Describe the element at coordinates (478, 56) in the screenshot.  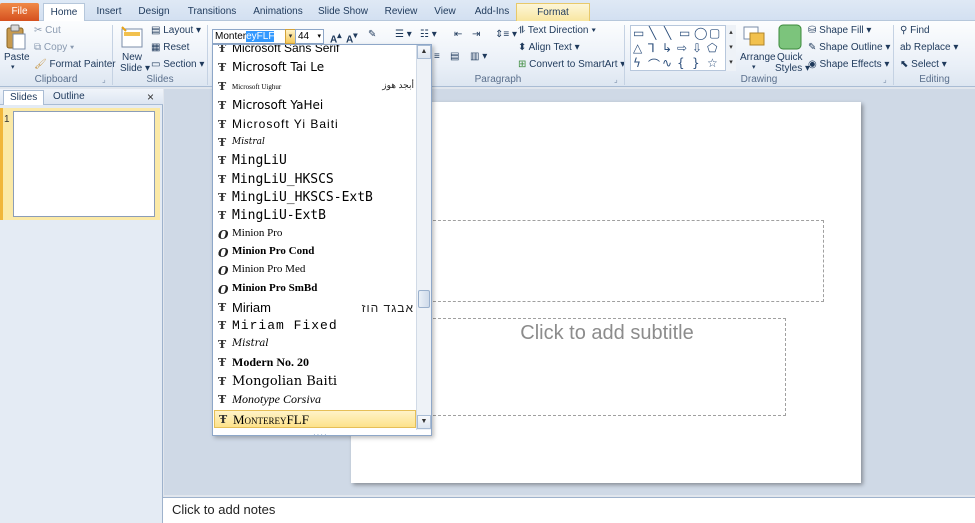
I see `columns-icon: ▥ ▾` at that location.